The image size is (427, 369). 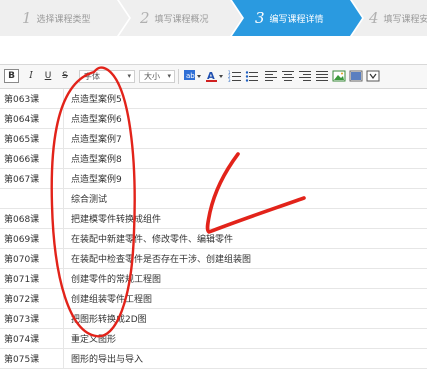 I want to click on lesson-number, so click(x=32, y=199).